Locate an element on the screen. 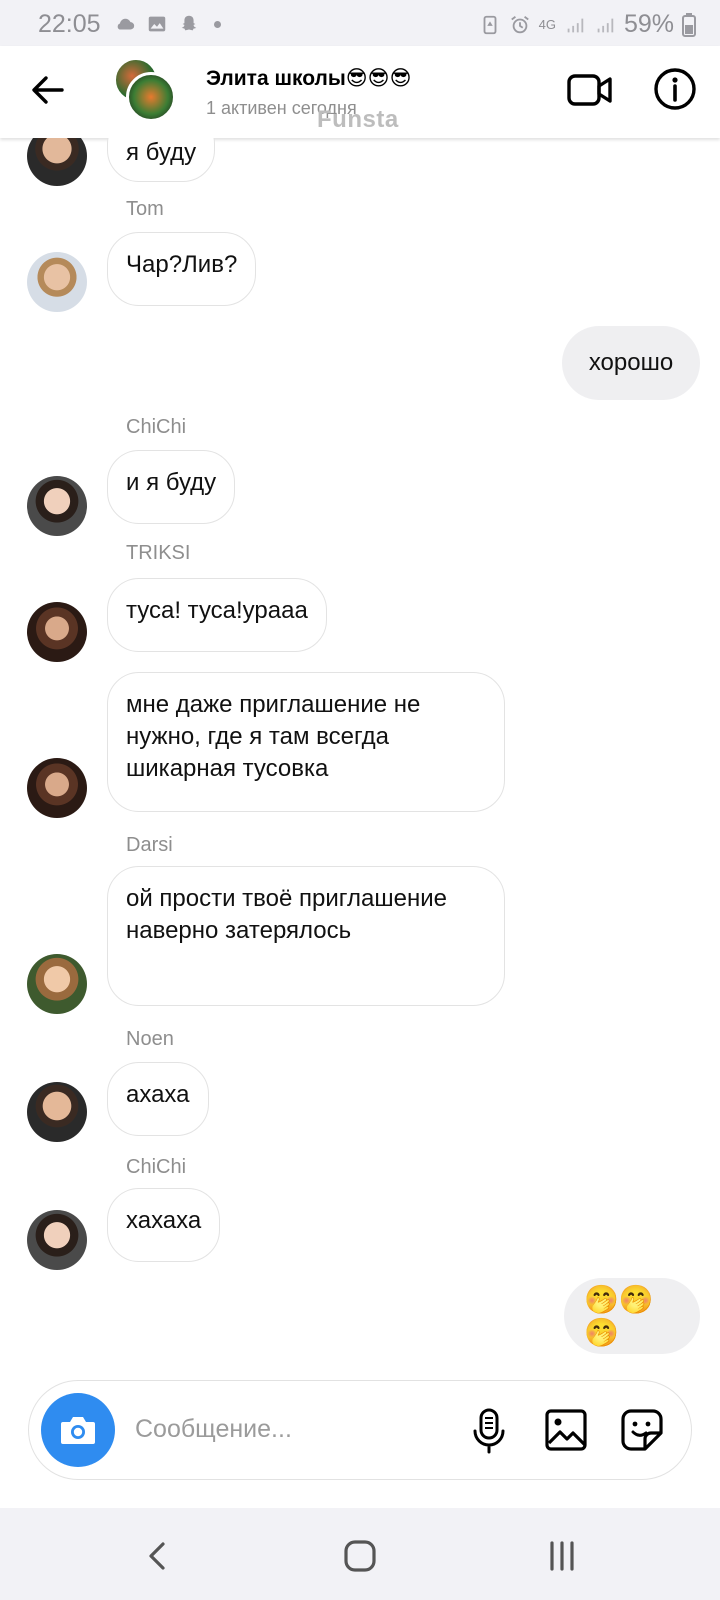 This screenshot has height=1600, width=720. group-avatar is located at coordinates (146, 90).